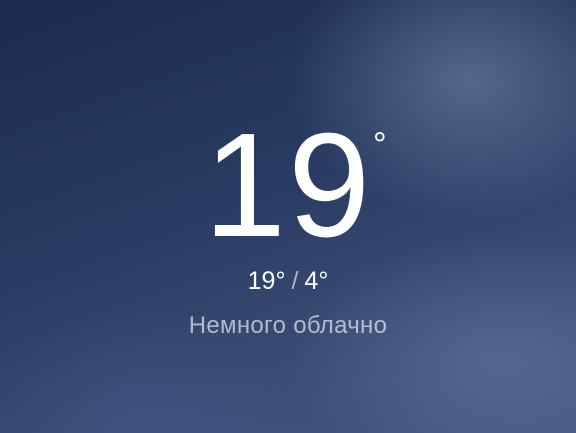 The image size is (576, 433). What do you see at coordinates (380, 145) in the screenshot?
I see `degree-symbol: °` at bounding box center [380, 145].